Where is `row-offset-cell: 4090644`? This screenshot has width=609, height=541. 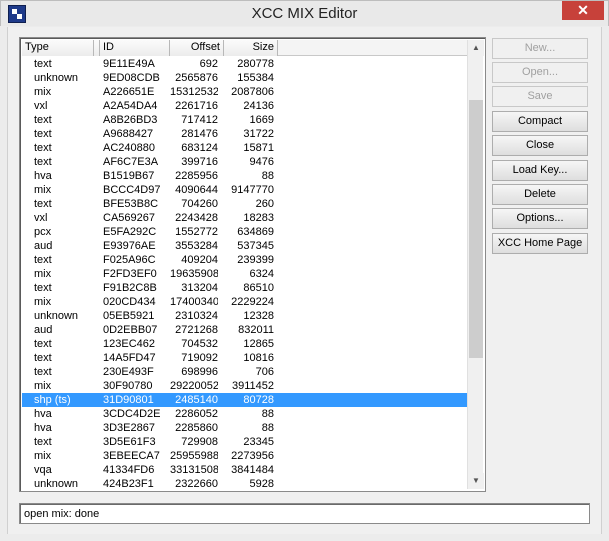
row-offset-cell: 4090644 is located at coordinates (196, 190).